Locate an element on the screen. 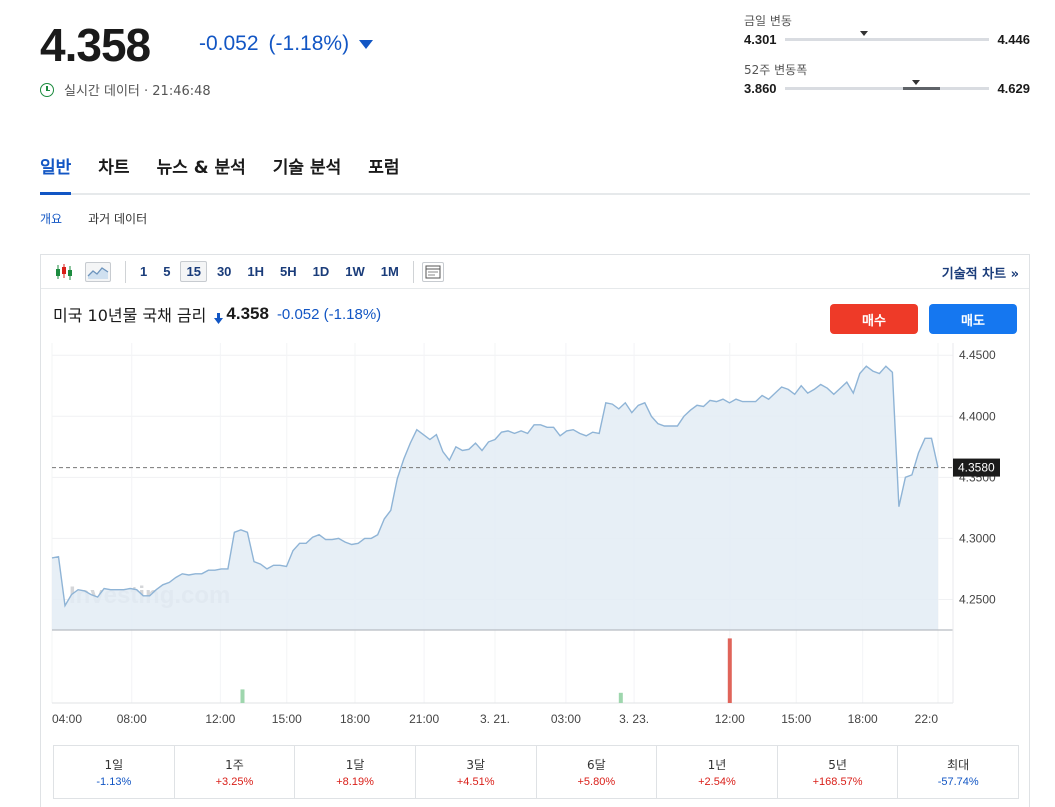  interval-1h: 1H is located at coordinates (255, 271).